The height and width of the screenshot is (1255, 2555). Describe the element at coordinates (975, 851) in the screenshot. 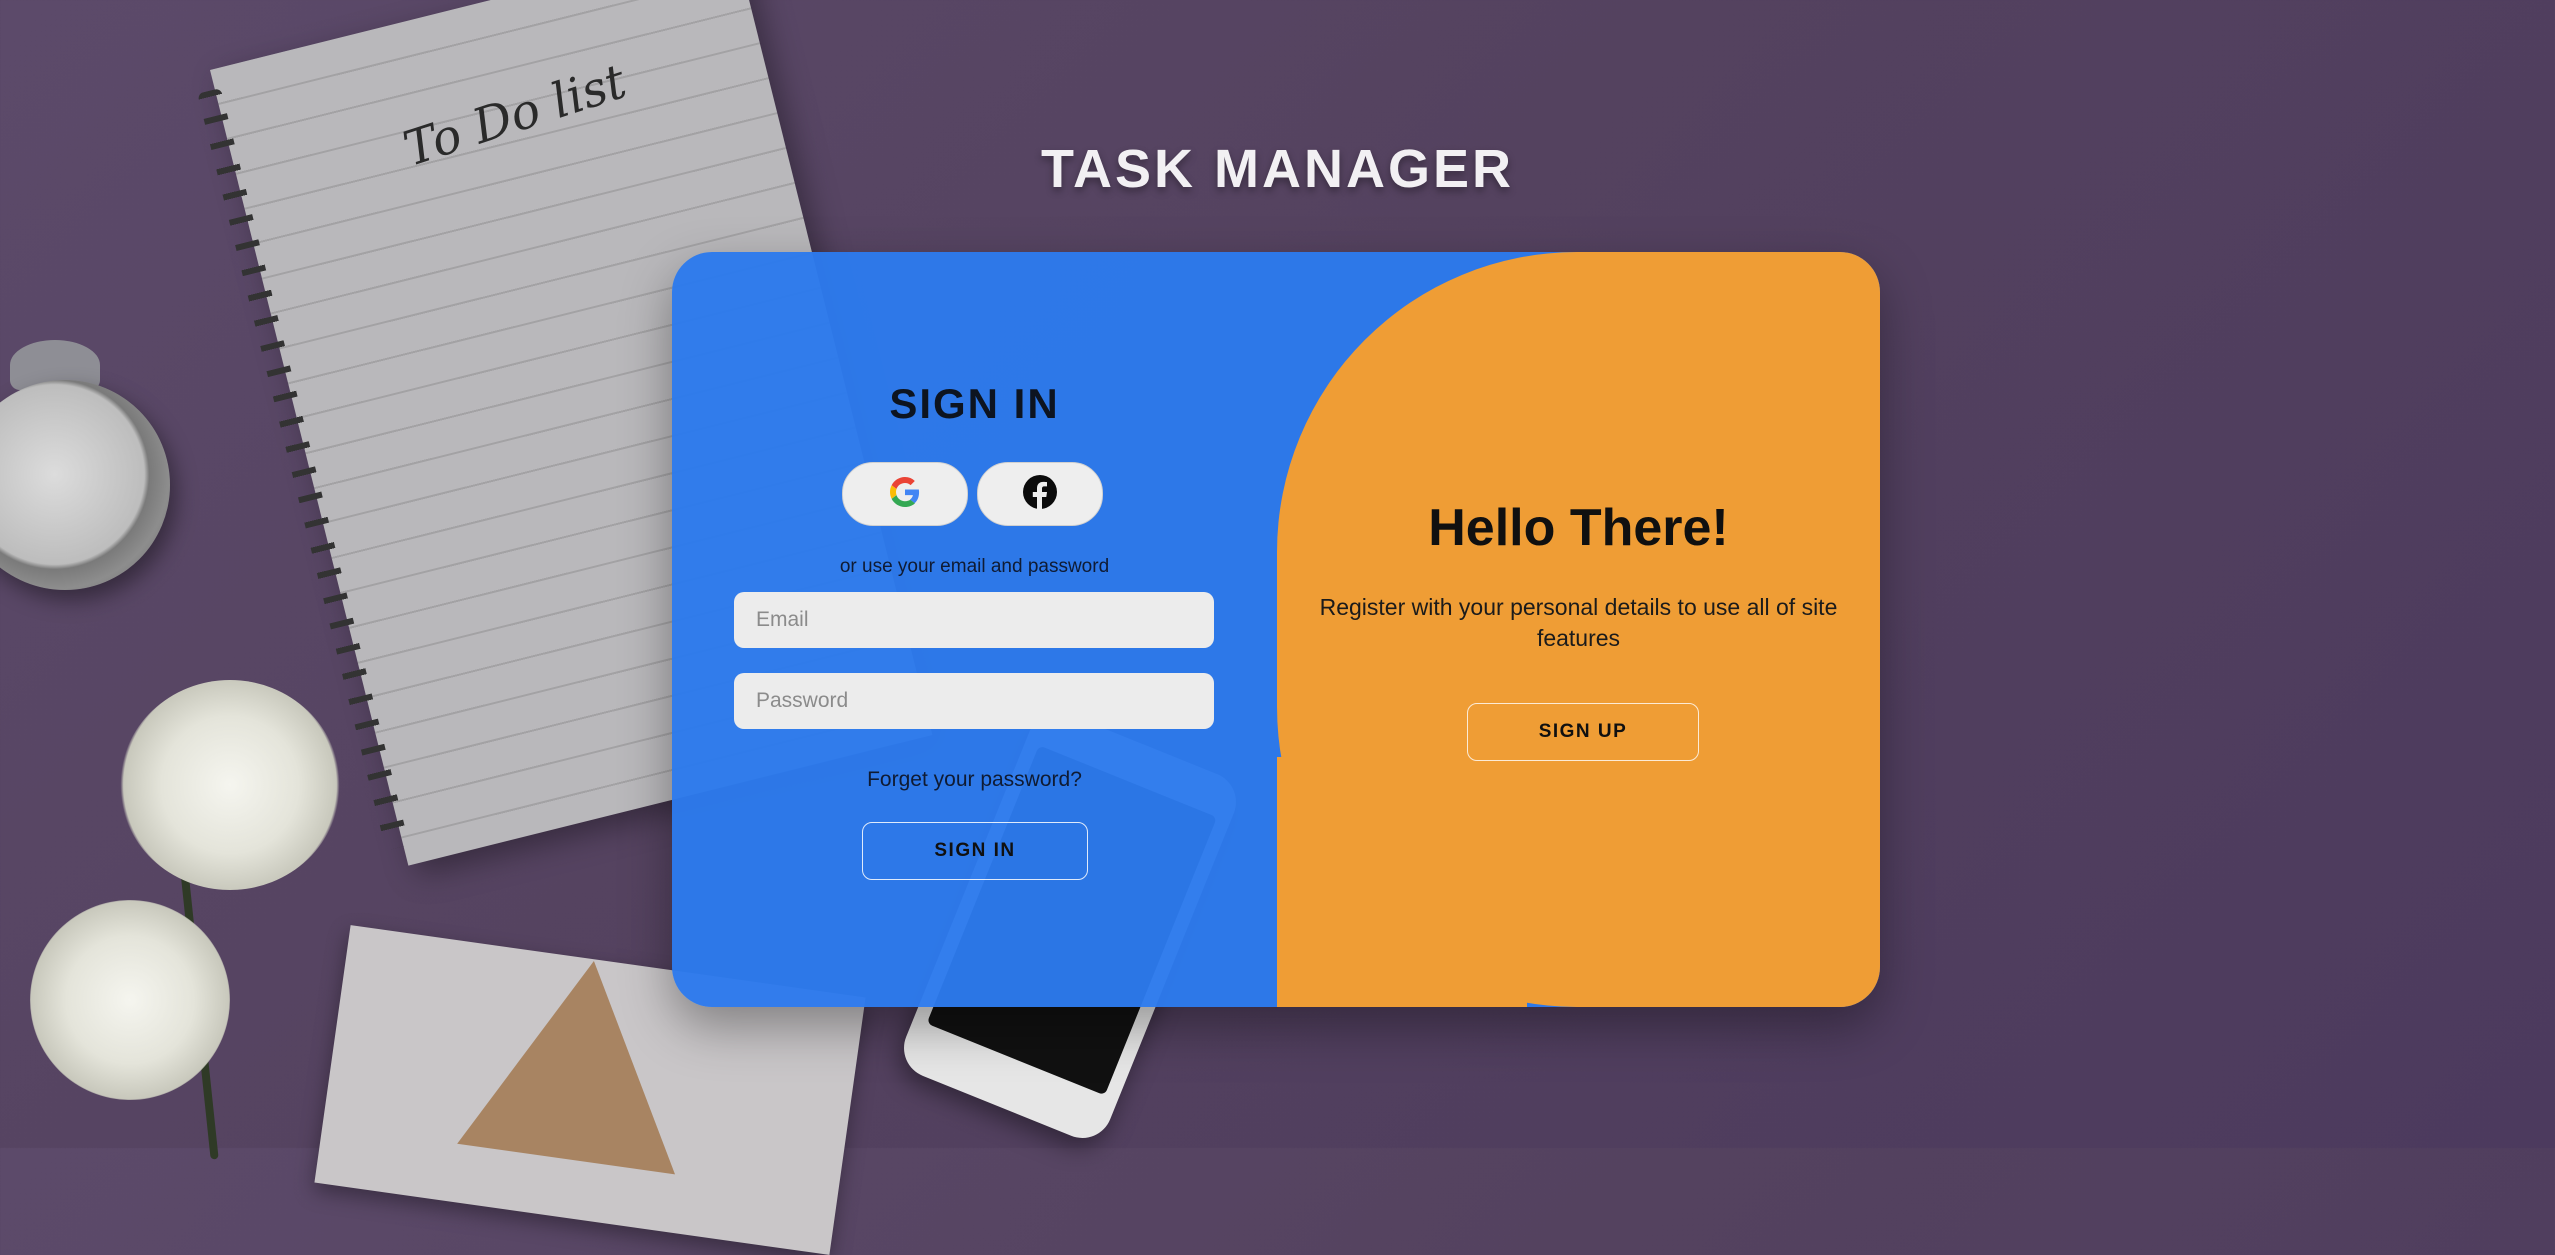

I see `sign-in-button: SIGN IN` at that location.